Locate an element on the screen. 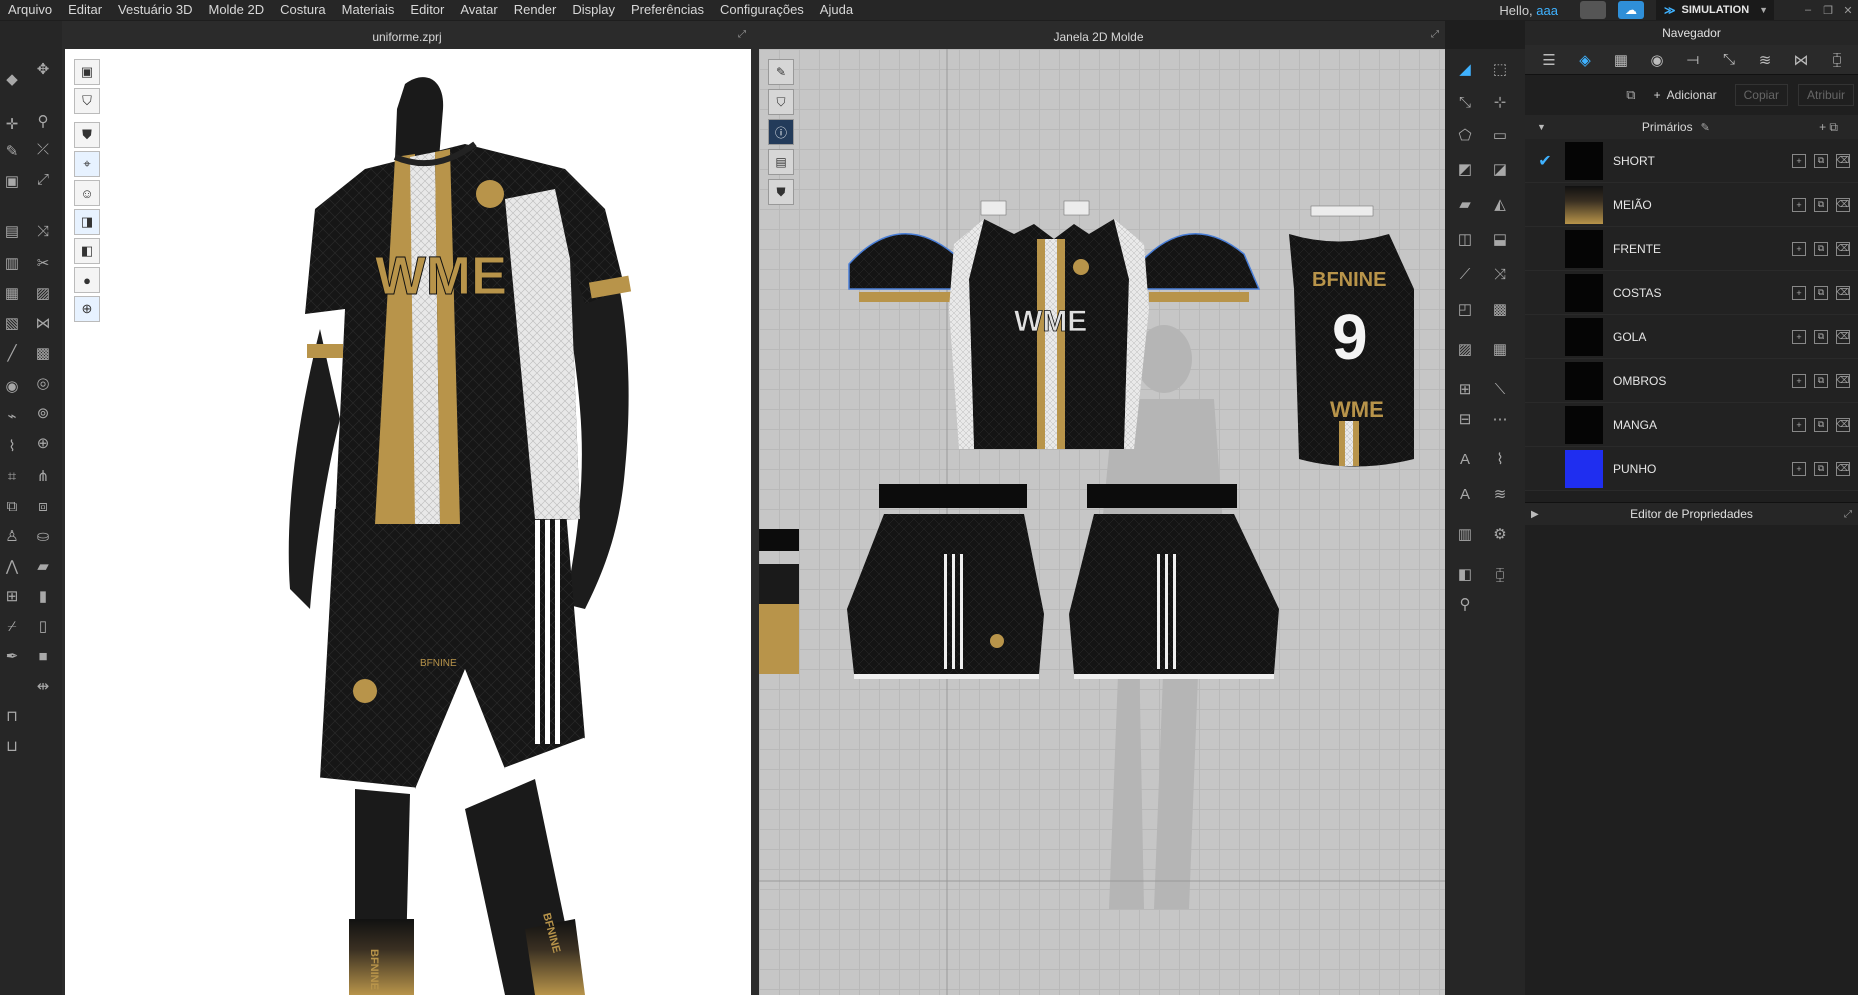 The image size is (1858, 995). menu-editar: Editar is located at coordinates (85, 10).